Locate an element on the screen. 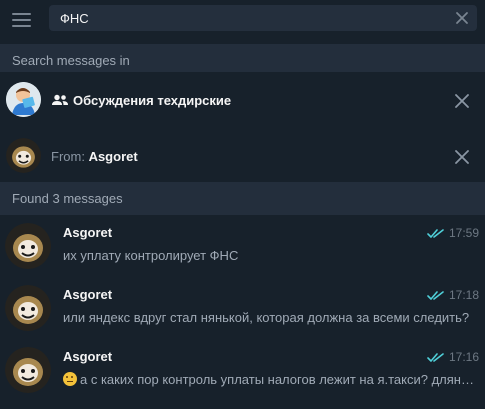 The height and width of the screenshot is (409, 485). from-prefix: From: is located at coordinates (70, 156).